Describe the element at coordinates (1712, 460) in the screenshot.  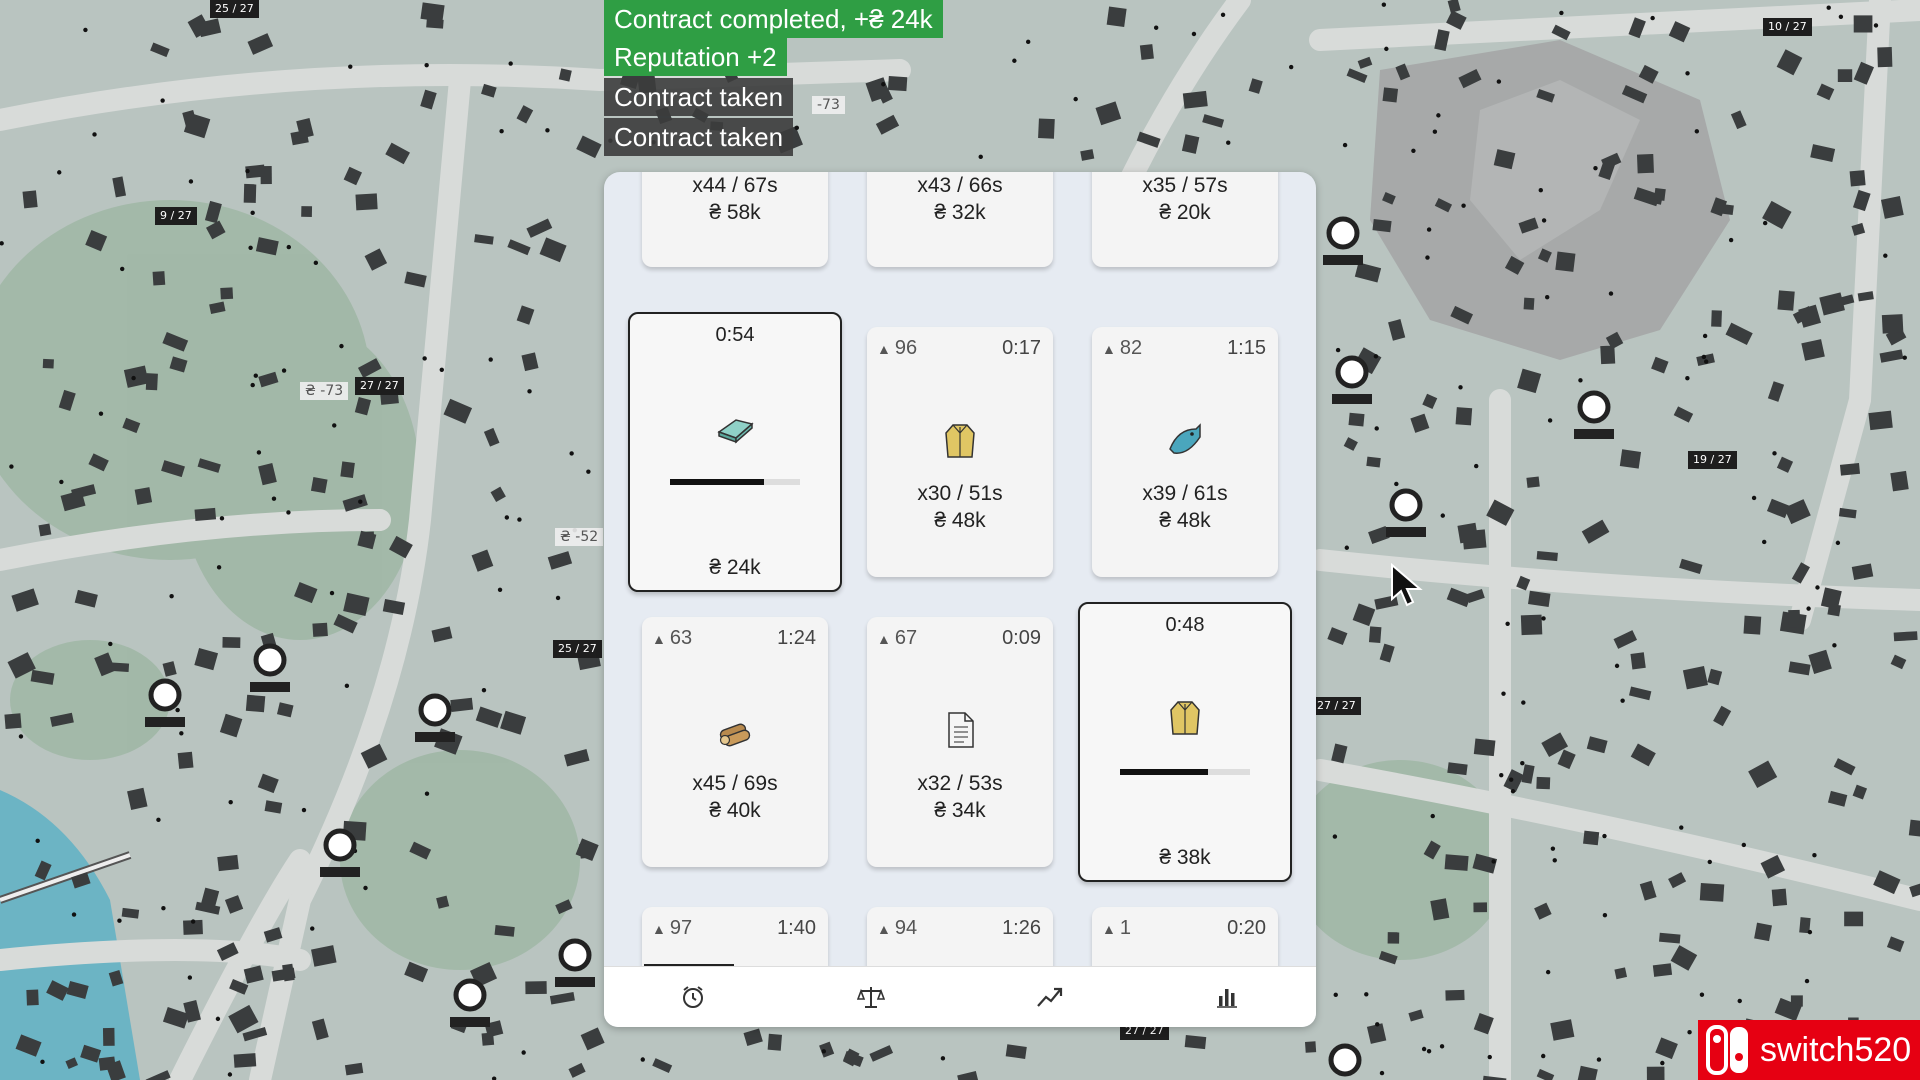
I see `map-counter-label: 19 / 27` at that location.